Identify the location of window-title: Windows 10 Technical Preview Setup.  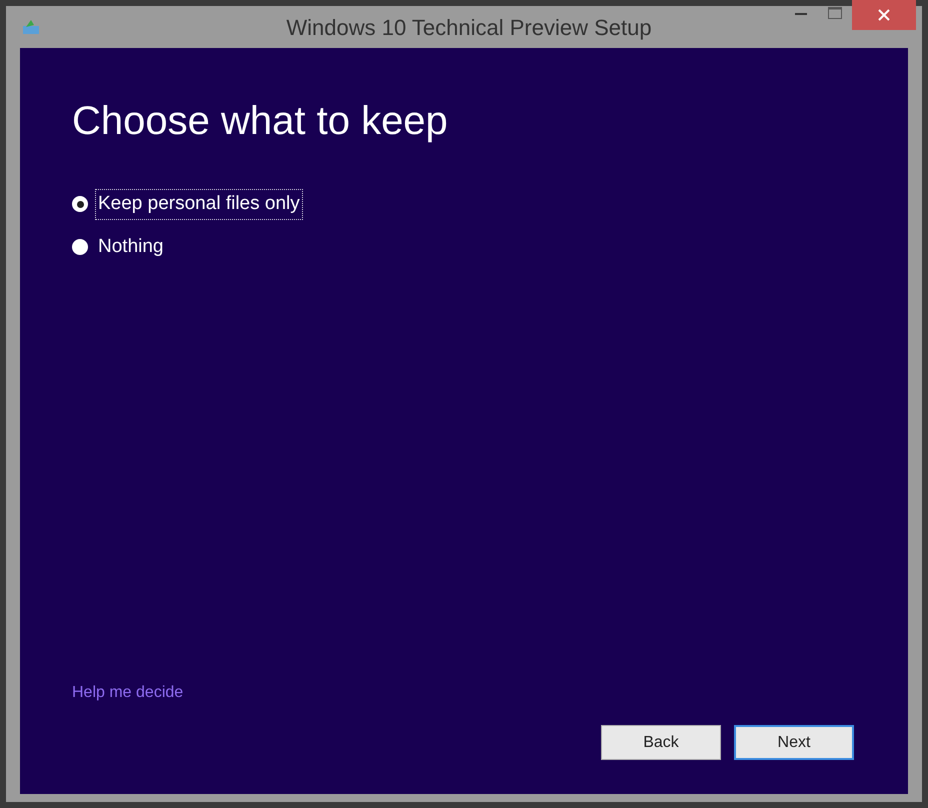
(468, 28).